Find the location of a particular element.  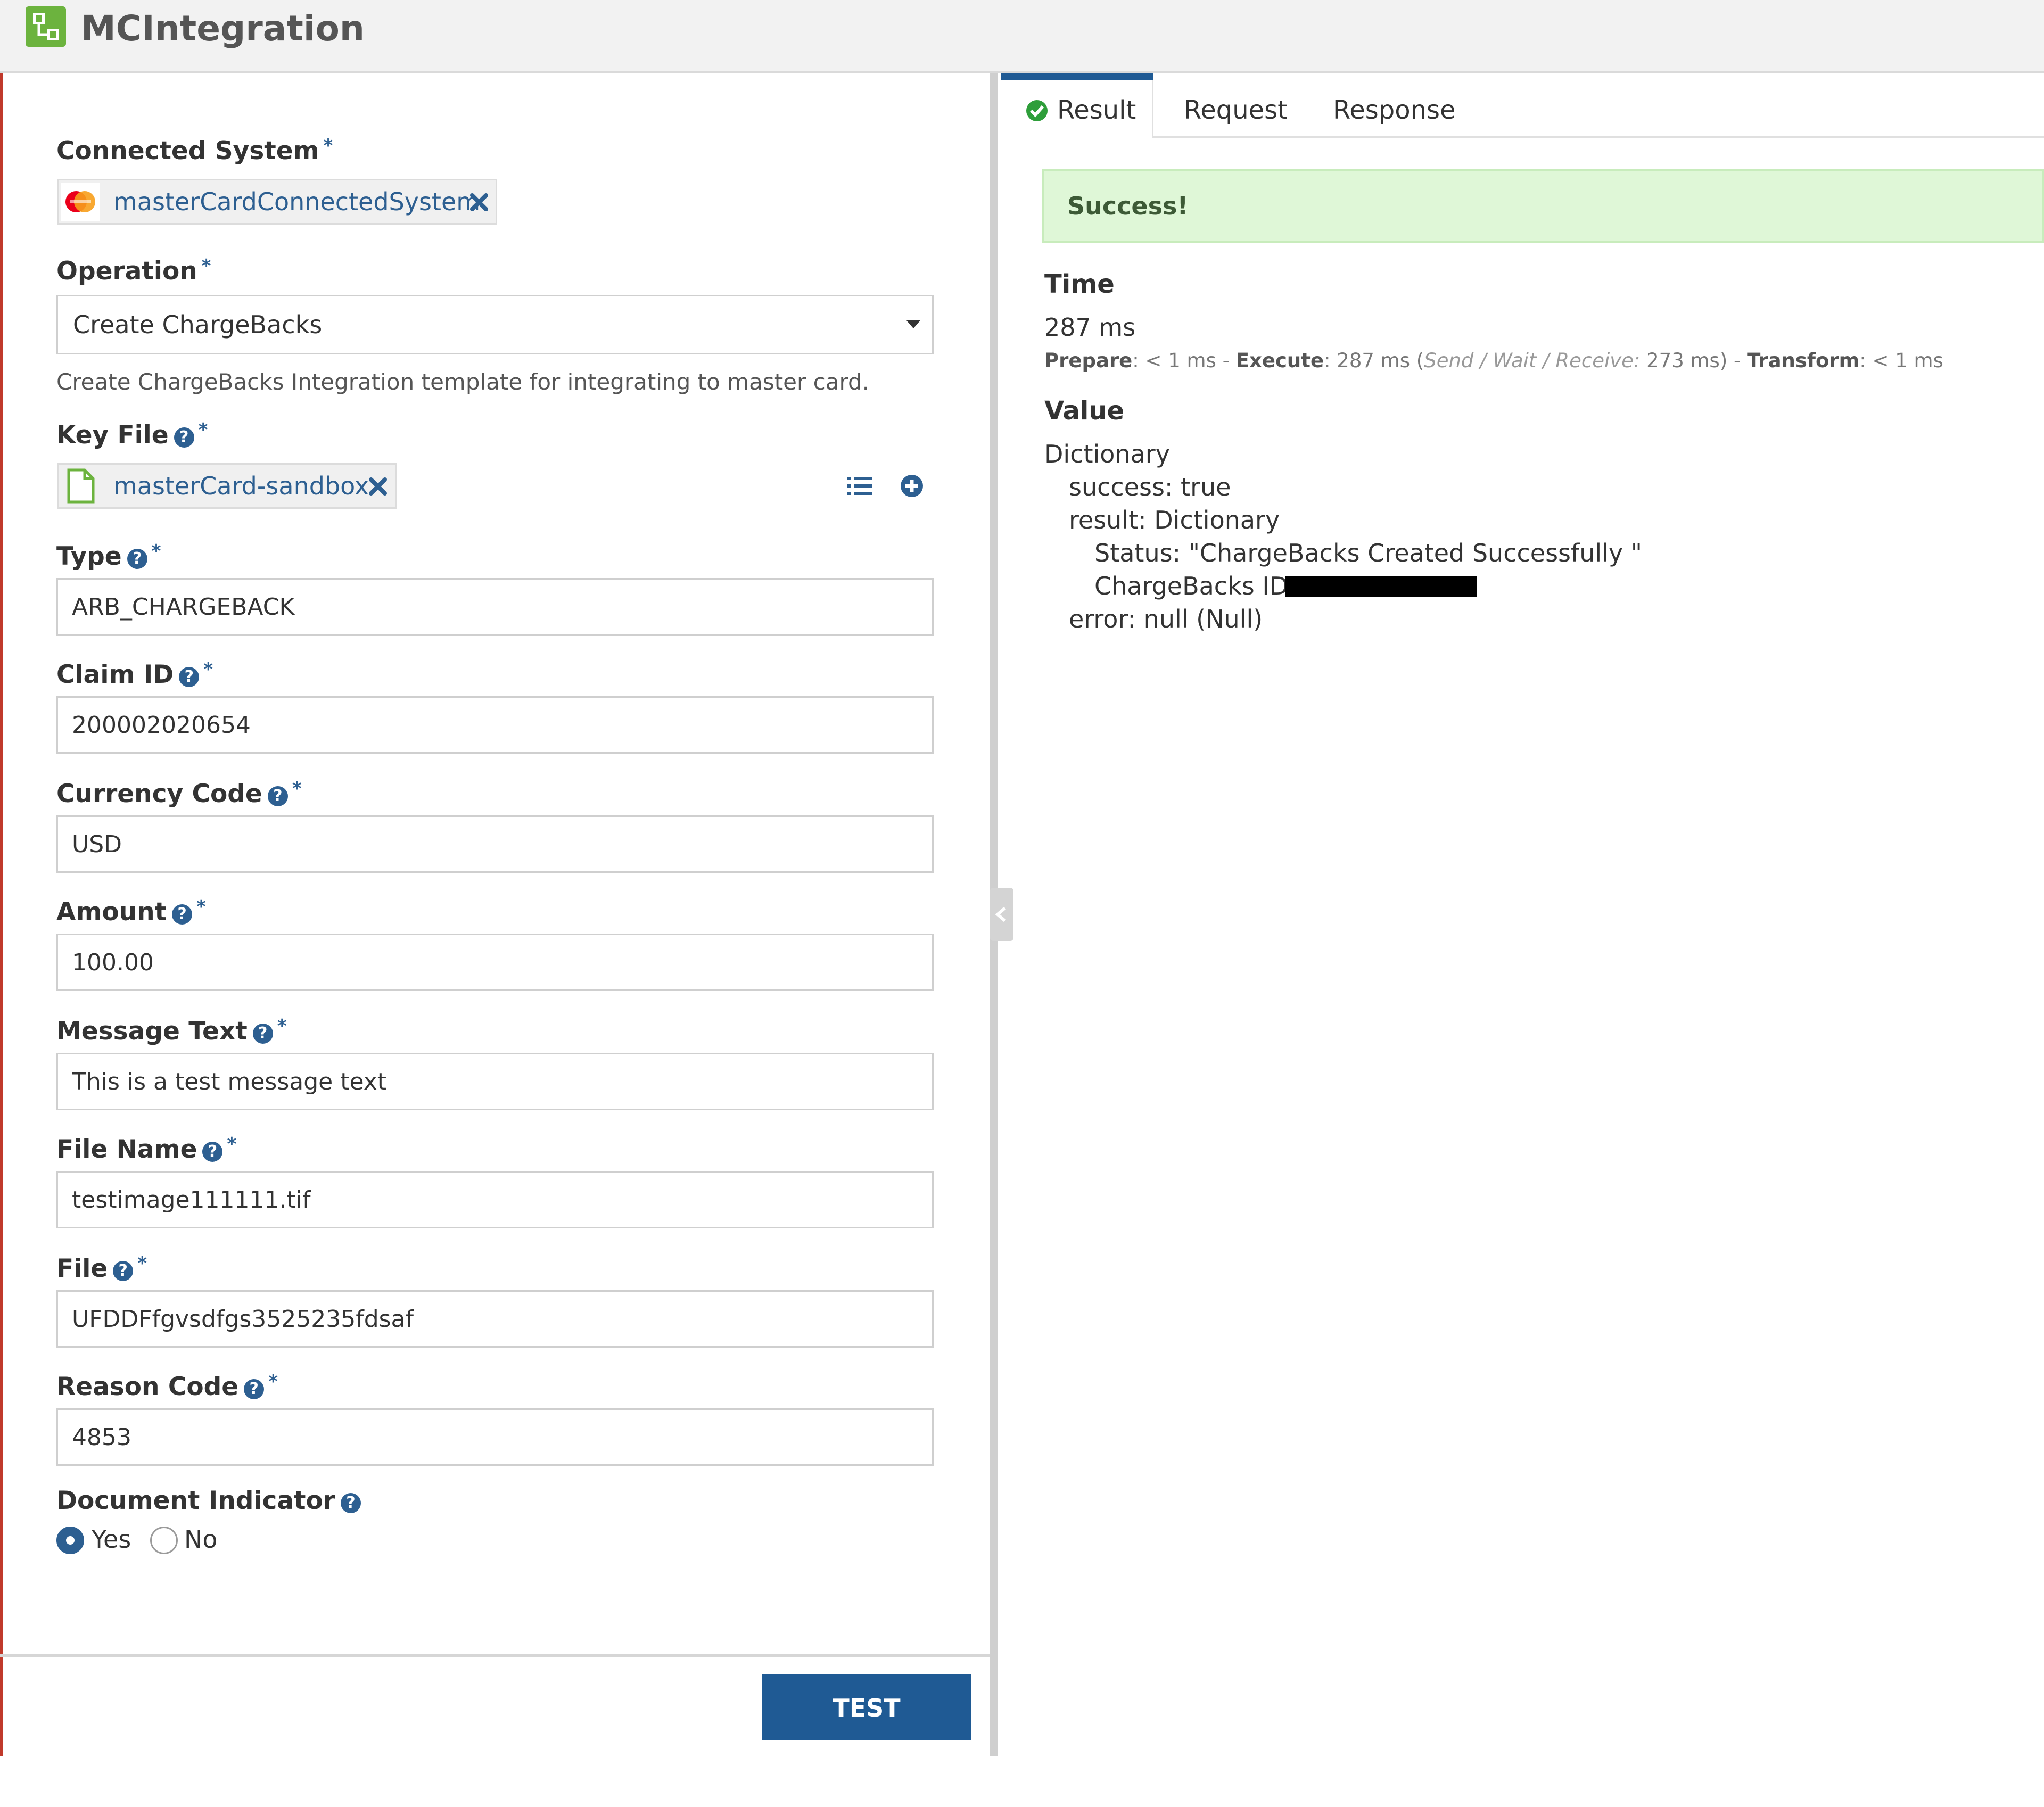

execute-value: : 287 ms ( is located at coordinates (1374, 360).